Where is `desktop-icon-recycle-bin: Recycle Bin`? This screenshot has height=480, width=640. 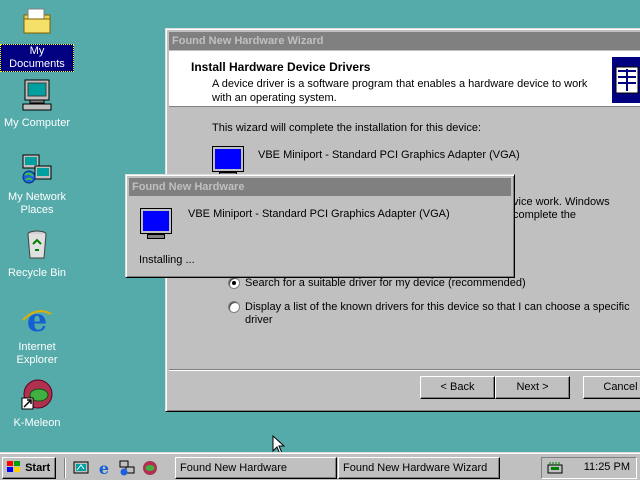
desktop-icon-recycle-bin: Recycle Bin is located at coordinates (37, 254).